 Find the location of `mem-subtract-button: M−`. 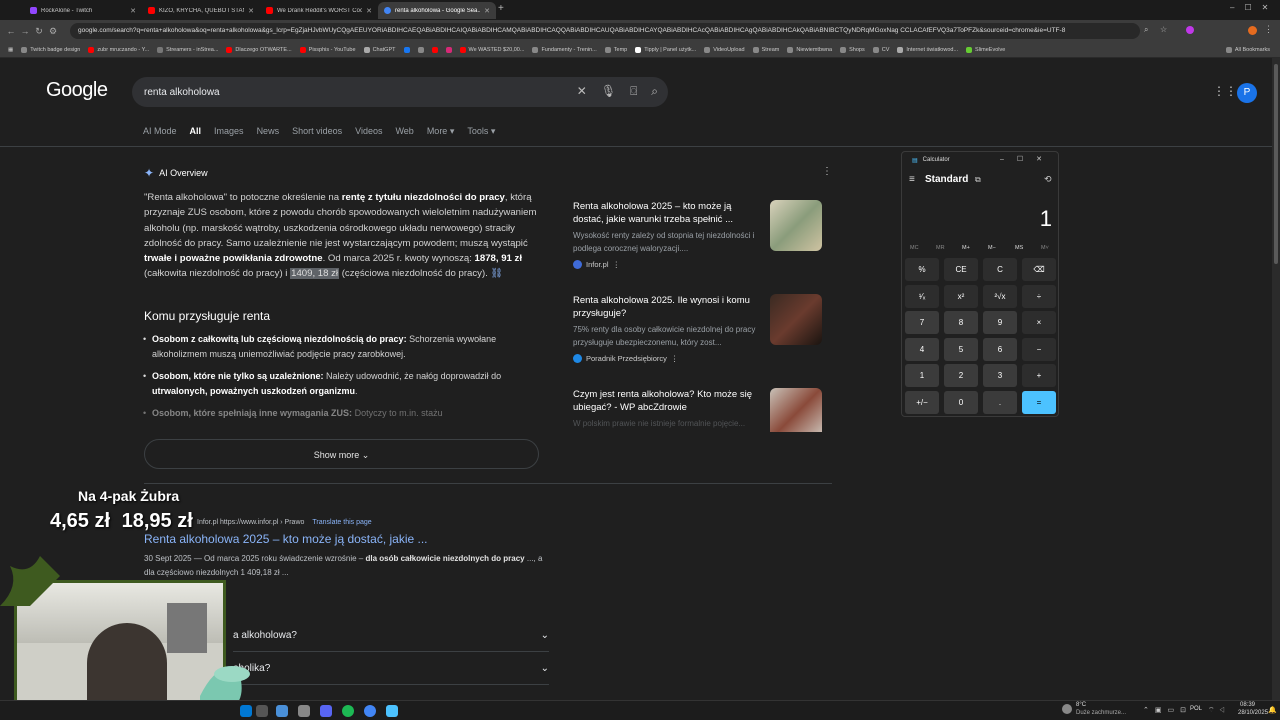

mem-subtract-button: M− is located at coordinates (992, 248).